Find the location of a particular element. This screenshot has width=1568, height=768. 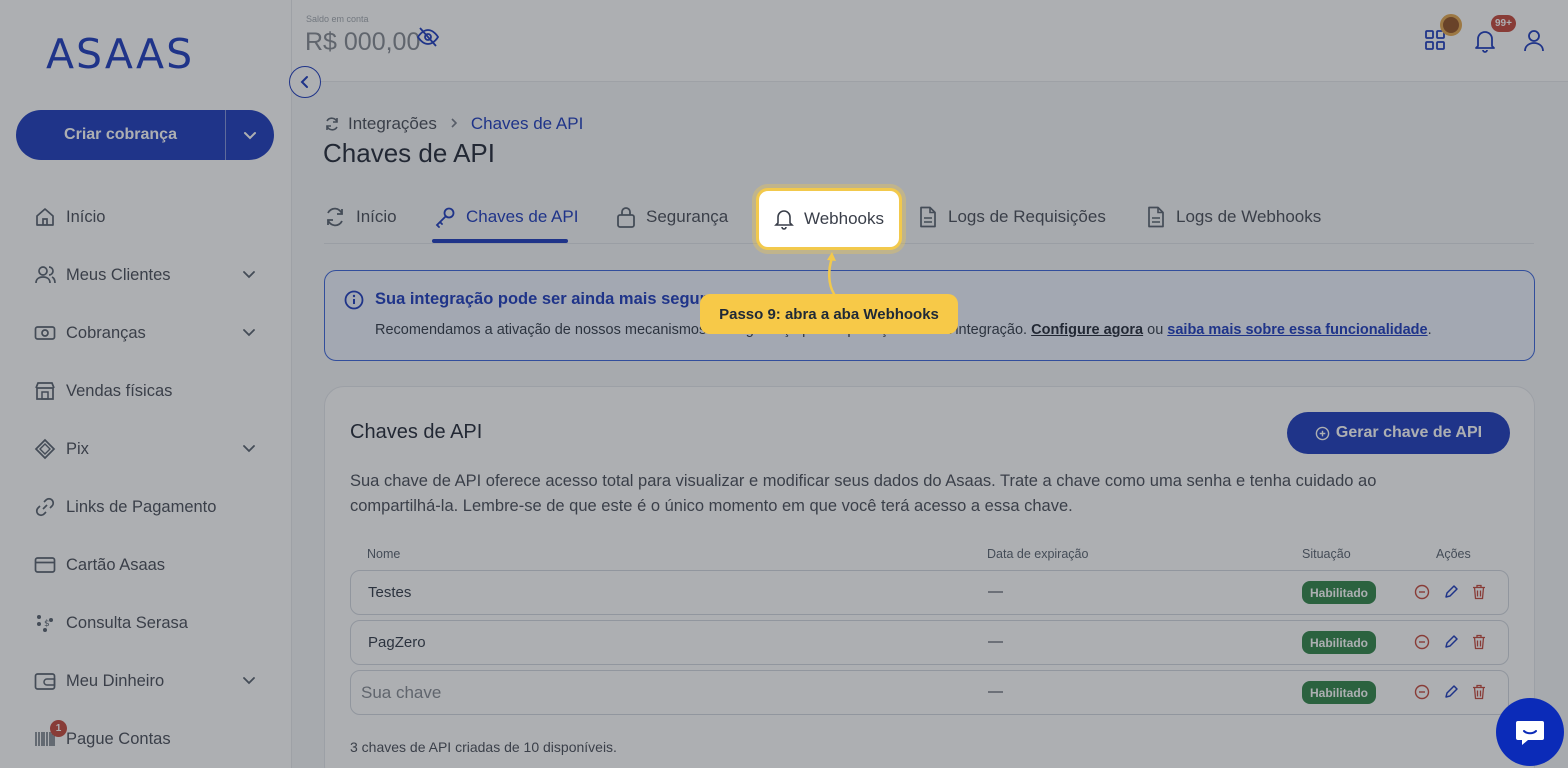

sidebar-item-cobrancas: Cobranças is located at coordinates (146, 333).